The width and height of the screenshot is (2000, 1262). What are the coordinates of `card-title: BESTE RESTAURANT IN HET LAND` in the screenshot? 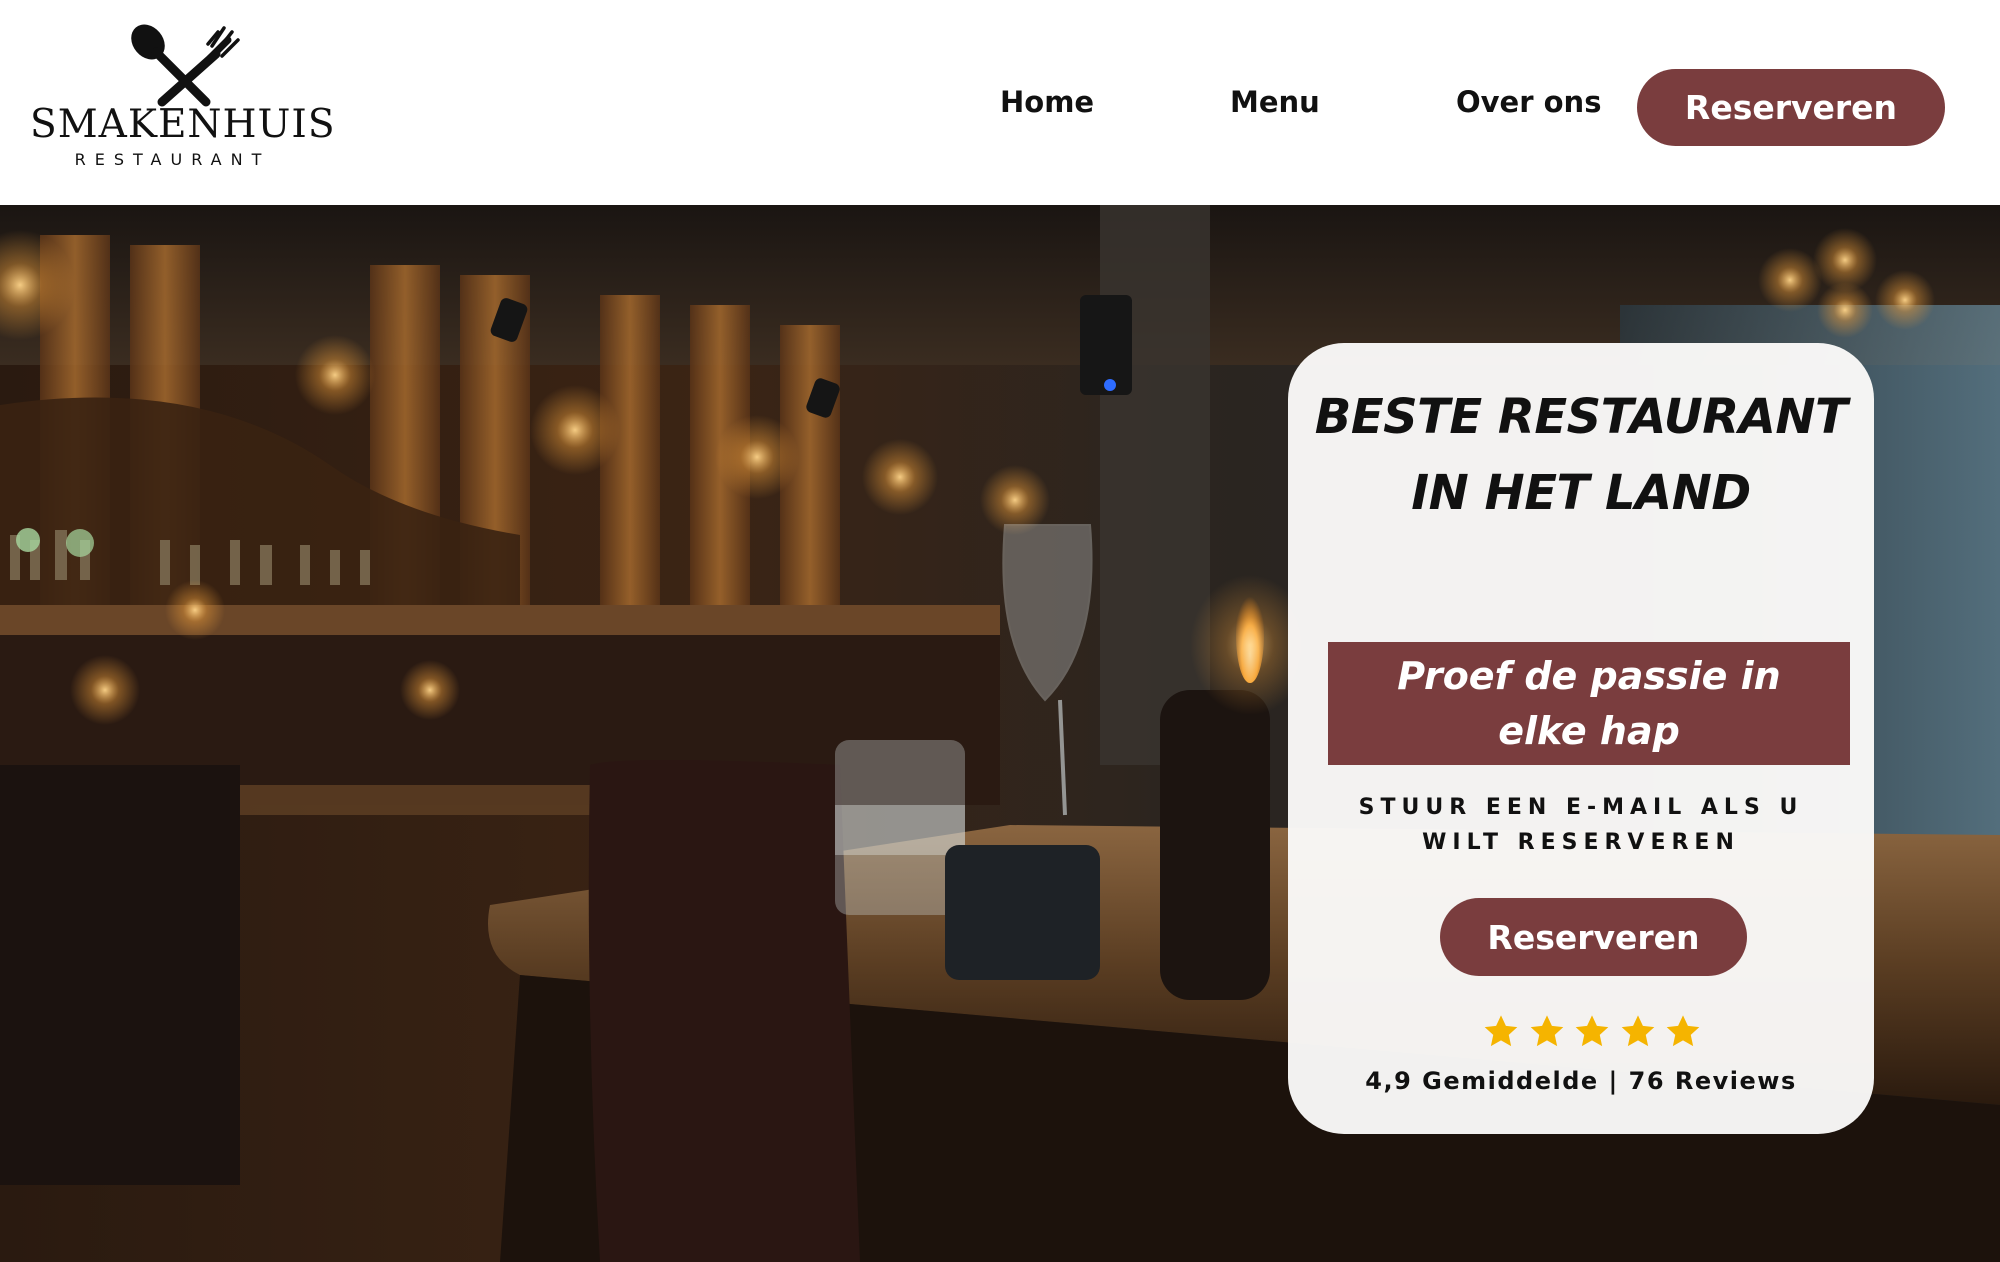 It's located at (1581, 455).